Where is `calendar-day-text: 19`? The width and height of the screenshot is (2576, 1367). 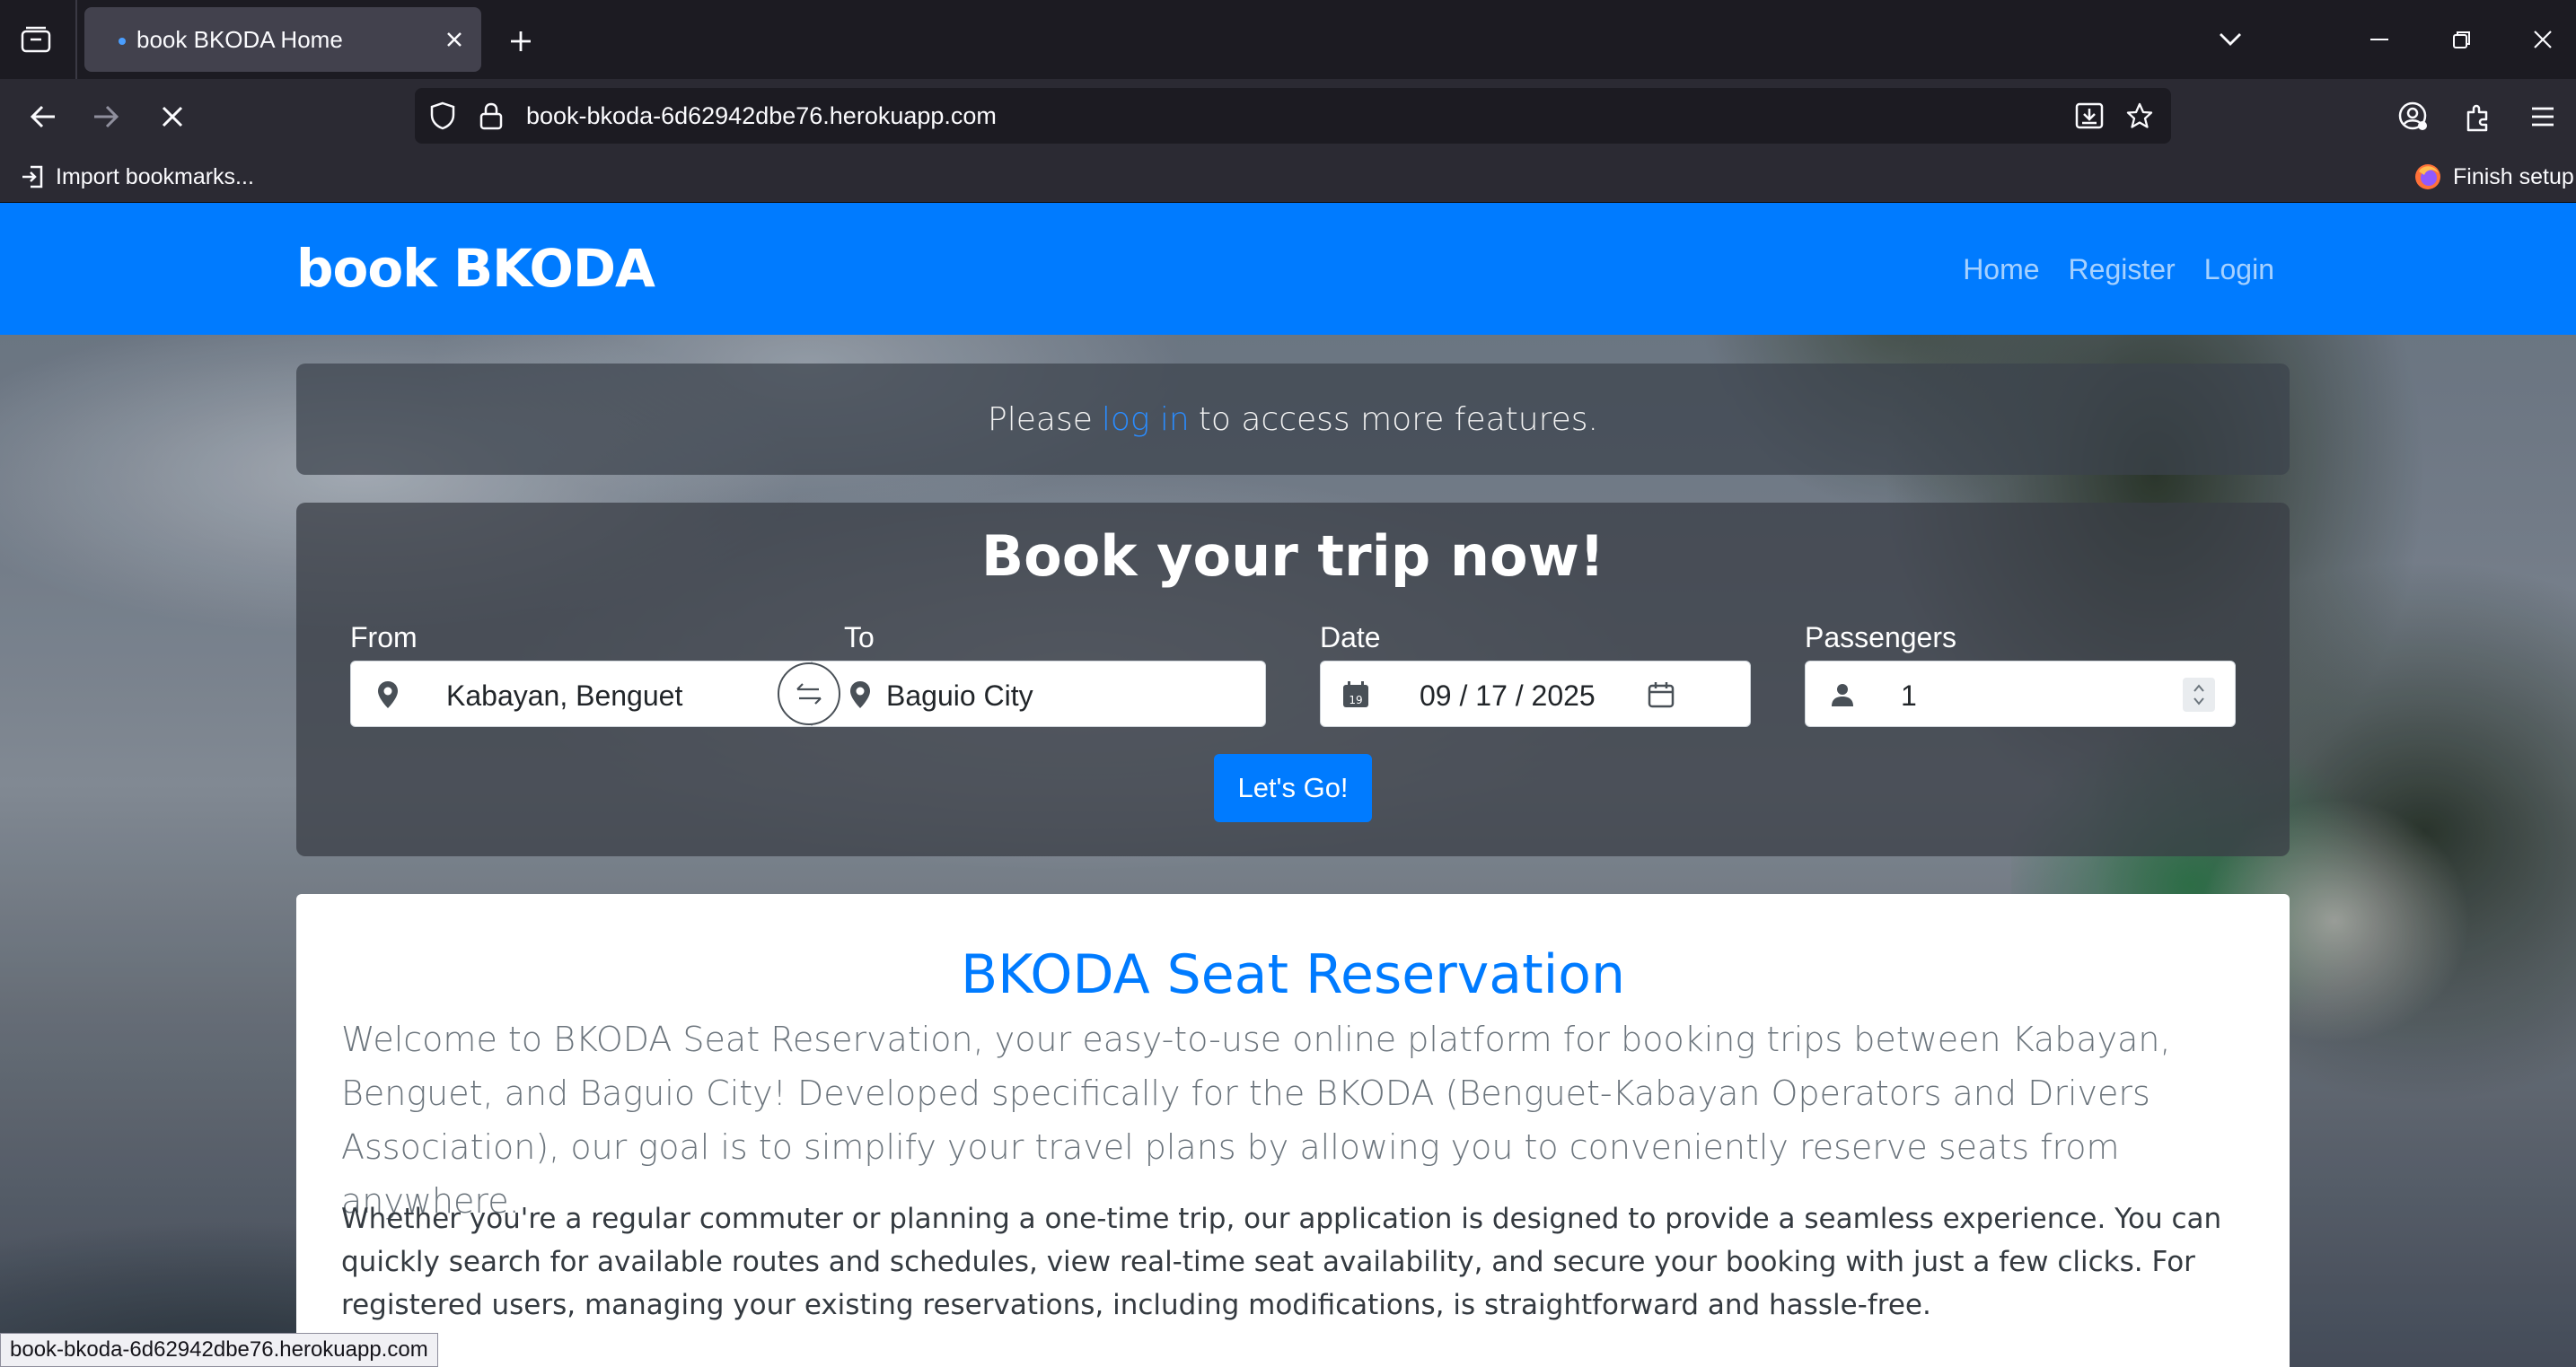
calendar-day-text: 19 is located at coordinates (1355, 700).